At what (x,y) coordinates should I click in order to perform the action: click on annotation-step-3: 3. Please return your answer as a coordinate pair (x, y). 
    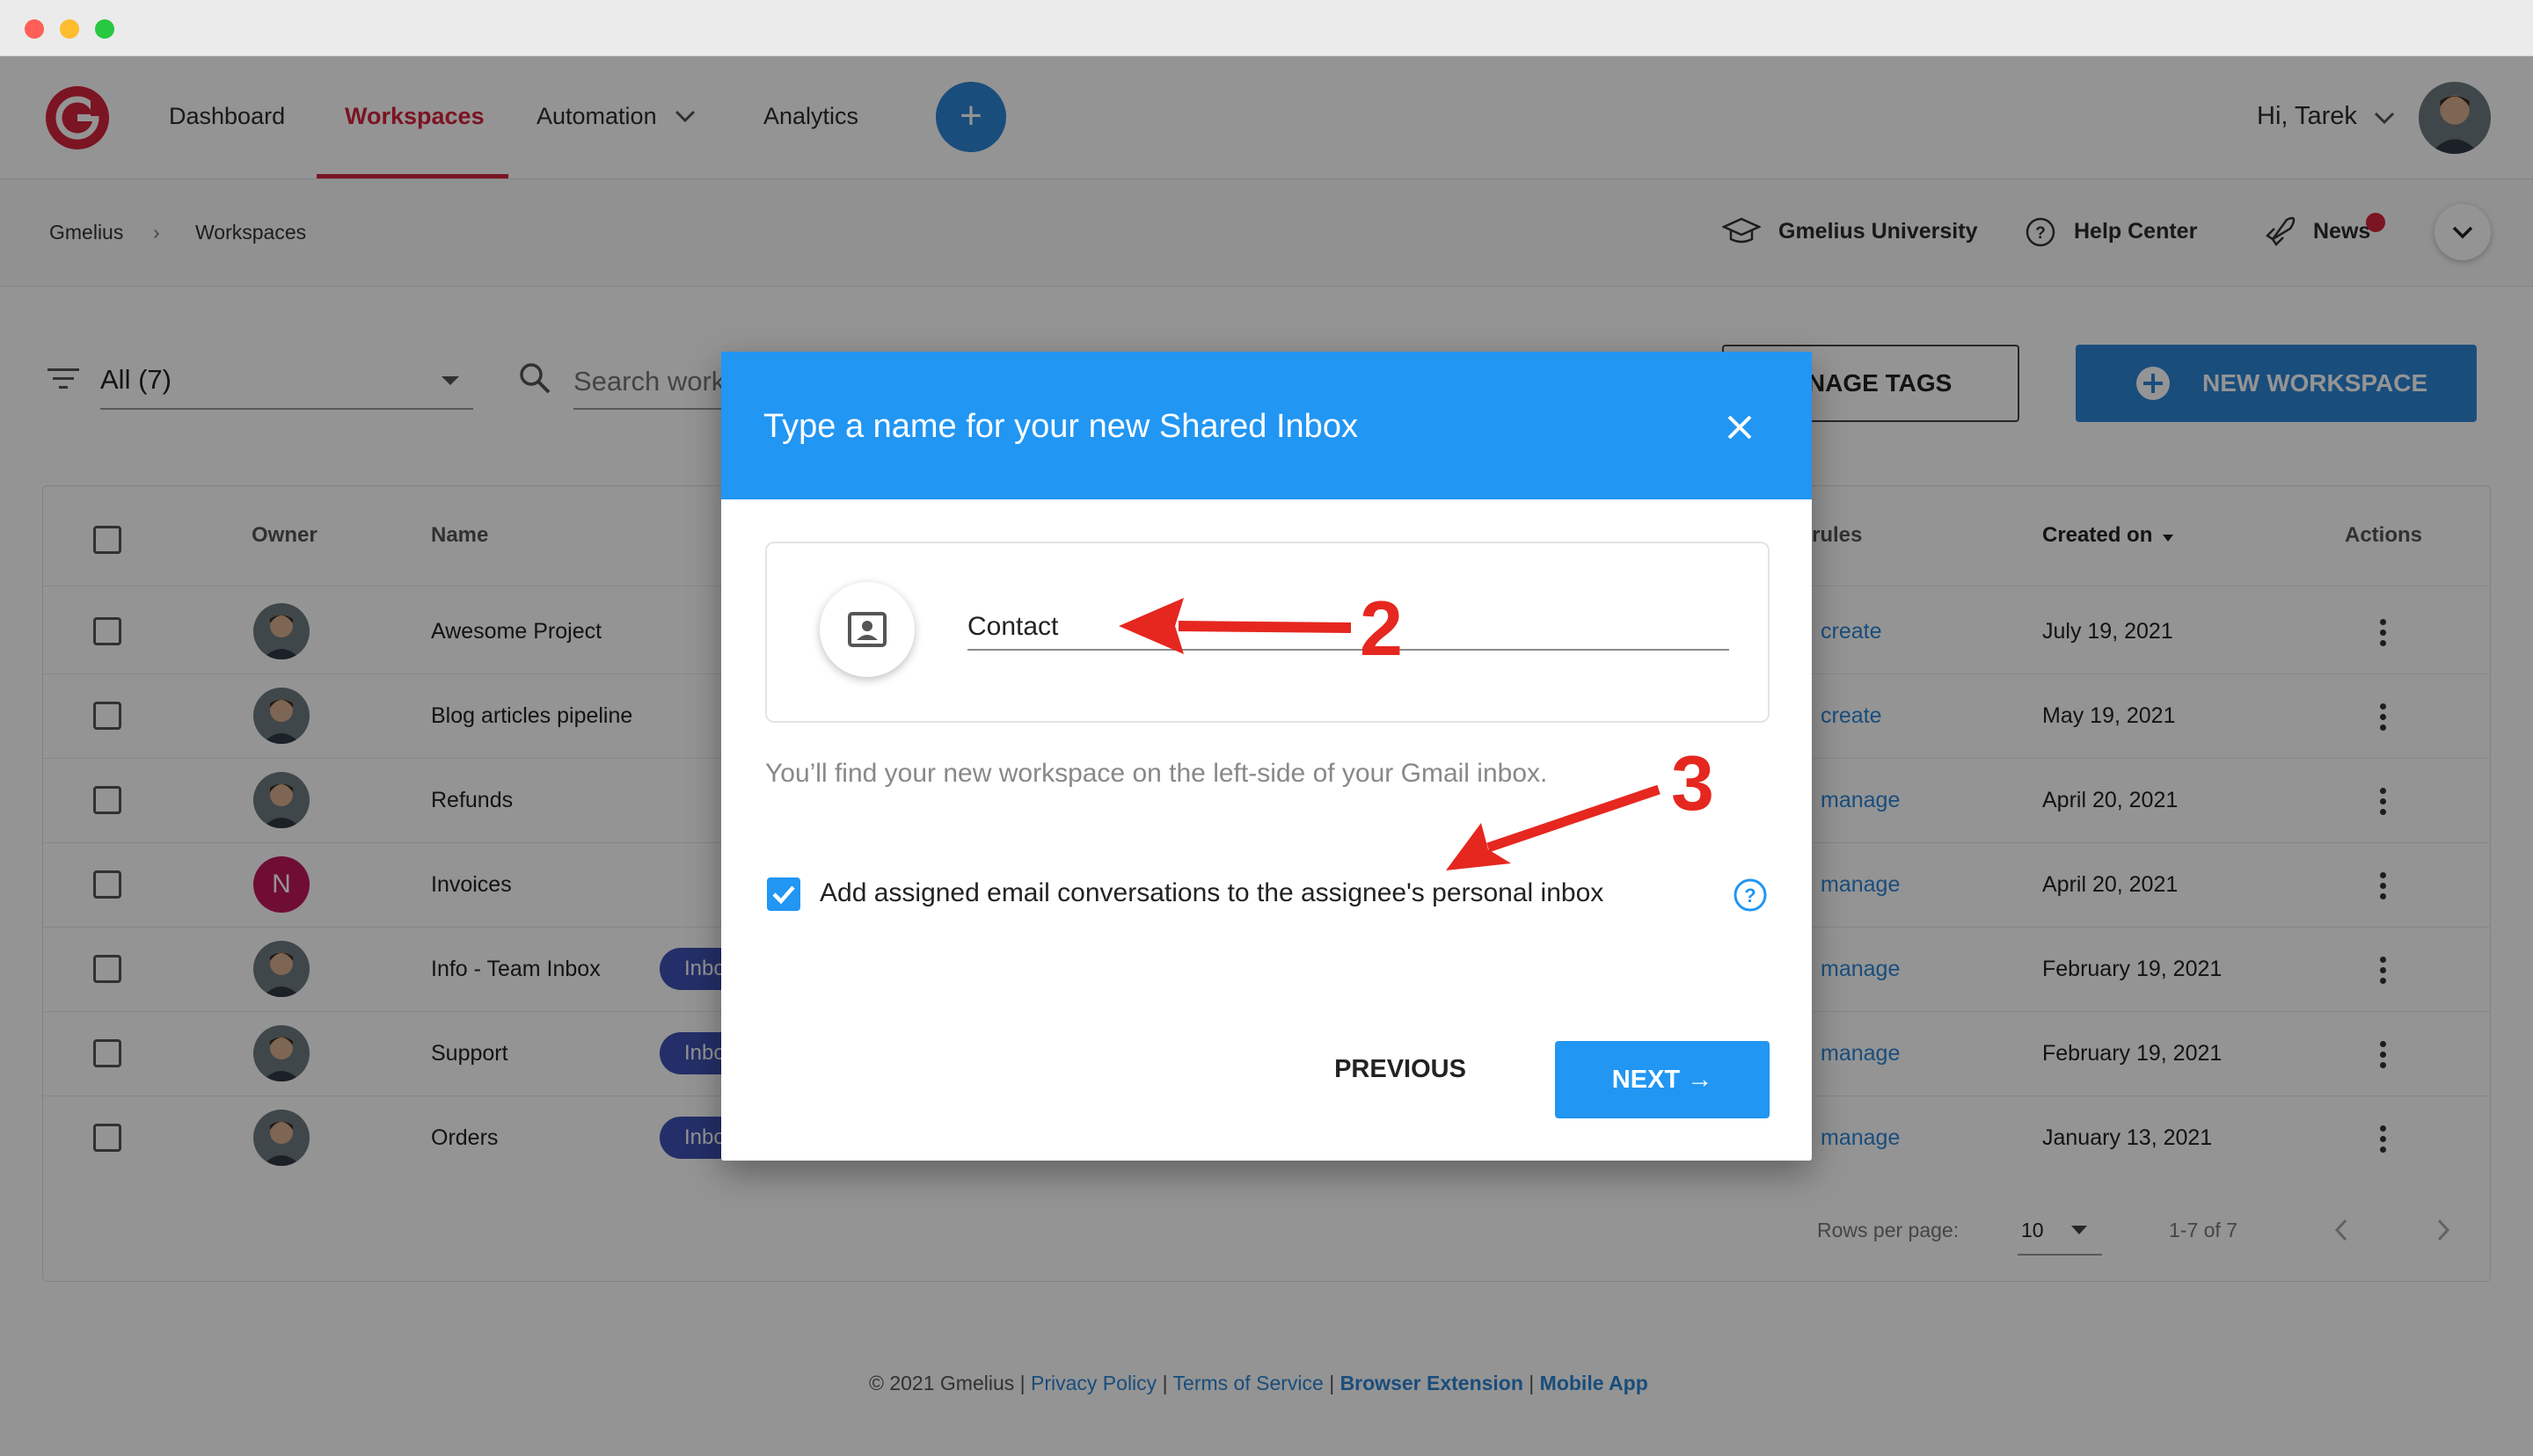
    Looking at the image, I should click on (1692, 782).